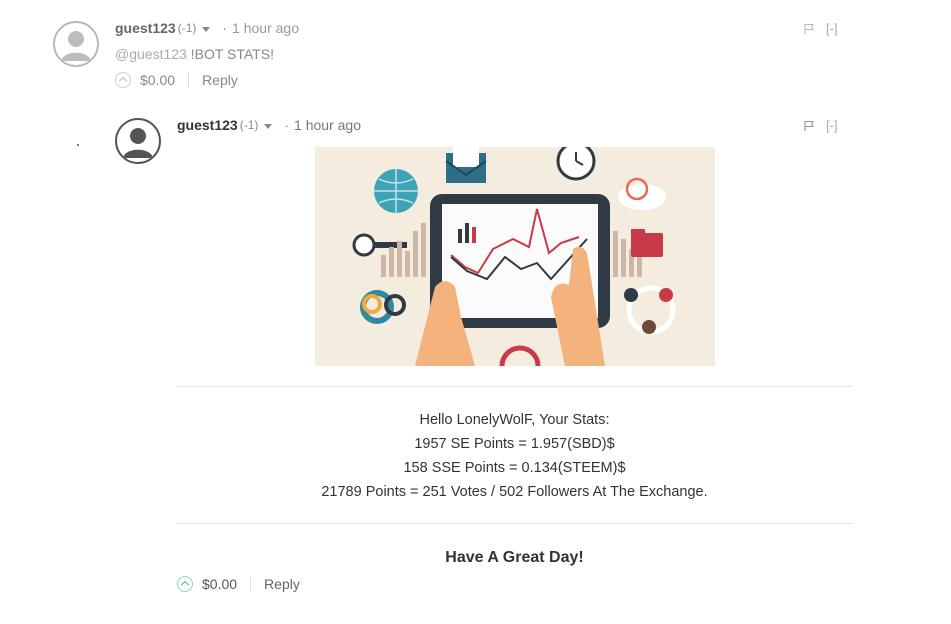 This screenshot has width=951, height=624. Describe the element at coordinates (151, 54) in the screenshot. I see `user-mention: @guest123` at that location.